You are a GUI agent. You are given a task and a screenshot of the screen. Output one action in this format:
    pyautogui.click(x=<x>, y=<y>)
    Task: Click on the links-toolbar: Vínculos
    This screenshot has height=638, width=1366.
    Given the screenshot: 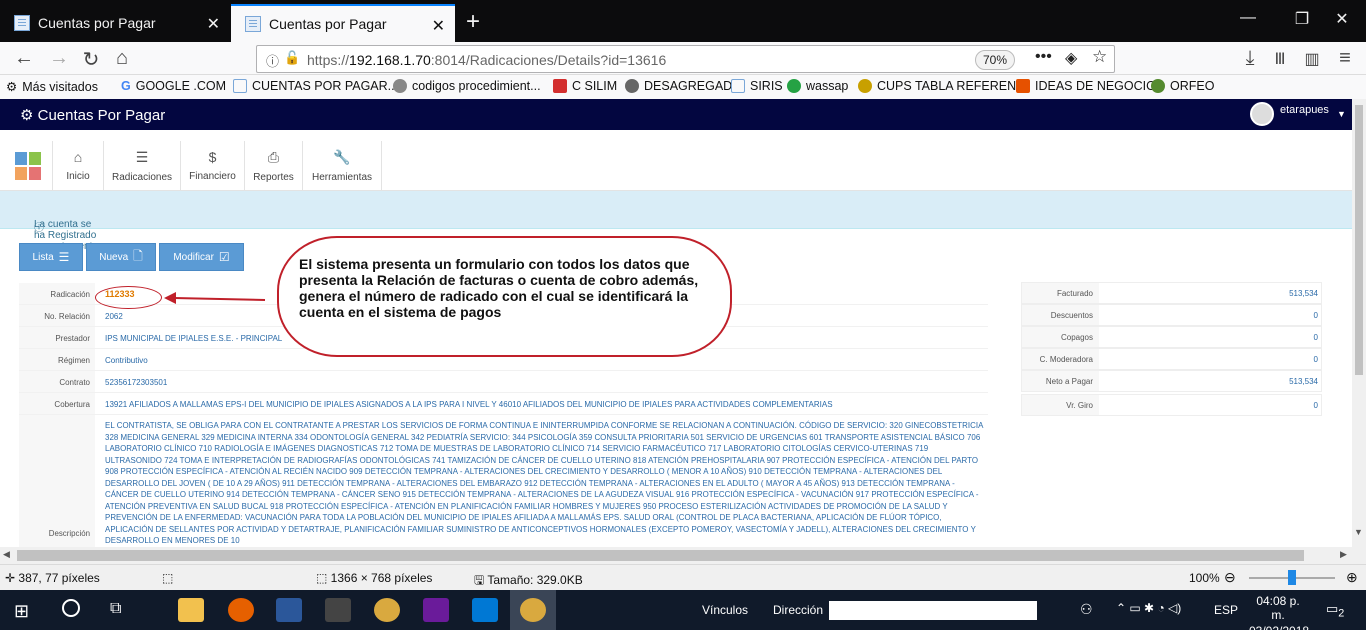 What is the action you would take?
    pyautogui.click(x=725, y=610)
    